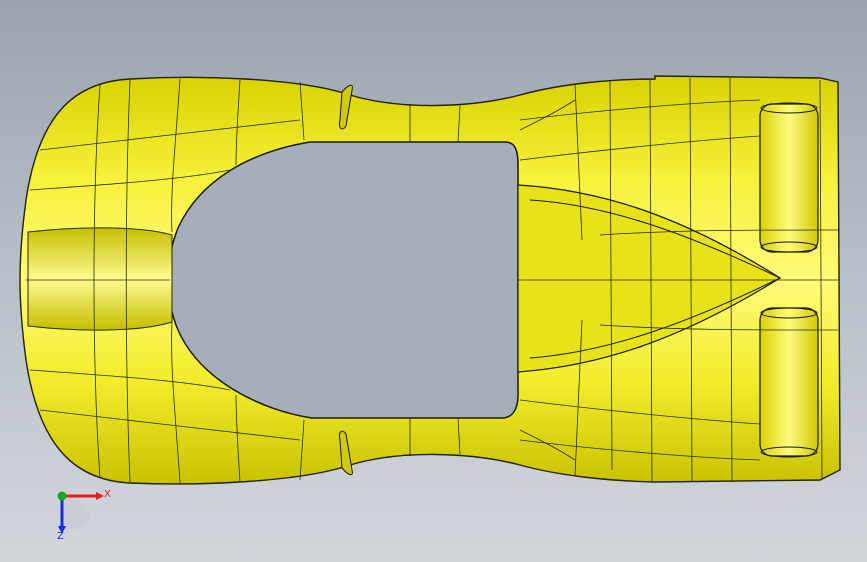  Describe the element at coordinates (79, 513) in the screenshot. I see `coordinate-triad: X Z` at that location.